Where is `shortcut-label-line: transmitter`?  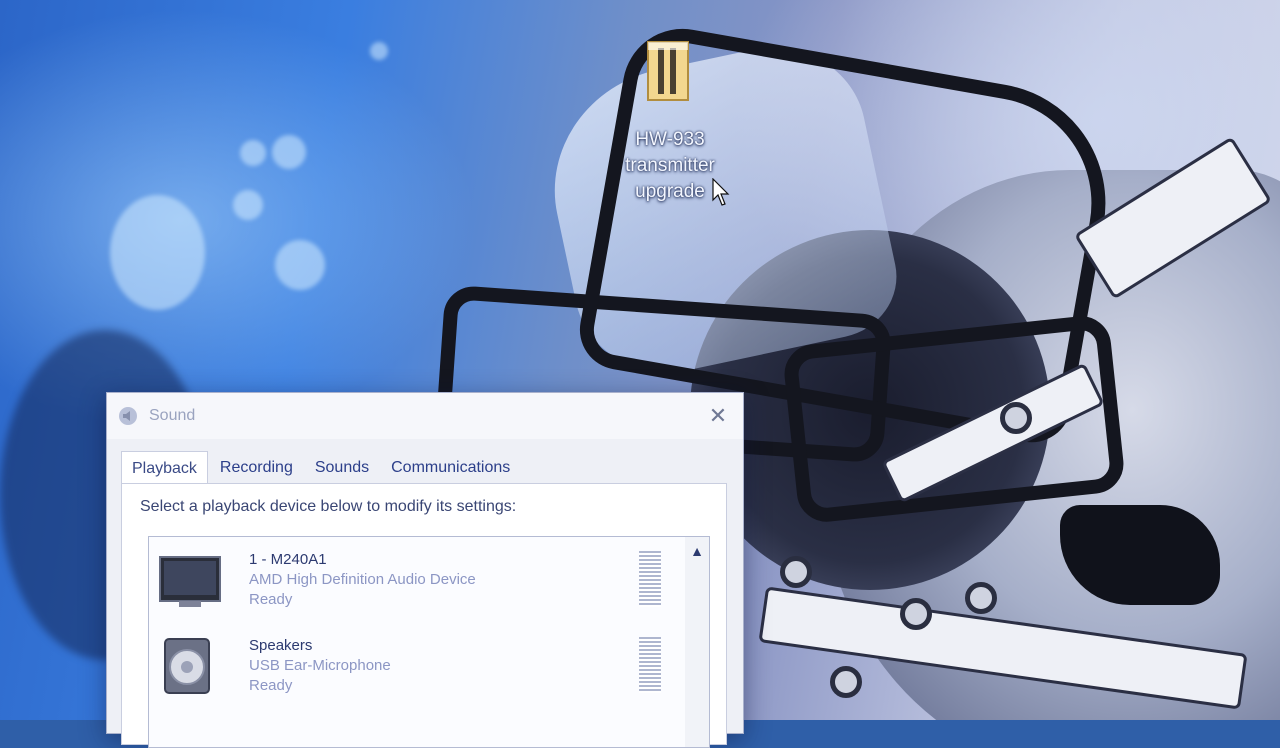 shortcut-label-line: transmitter is located at coordinates (670, 165).